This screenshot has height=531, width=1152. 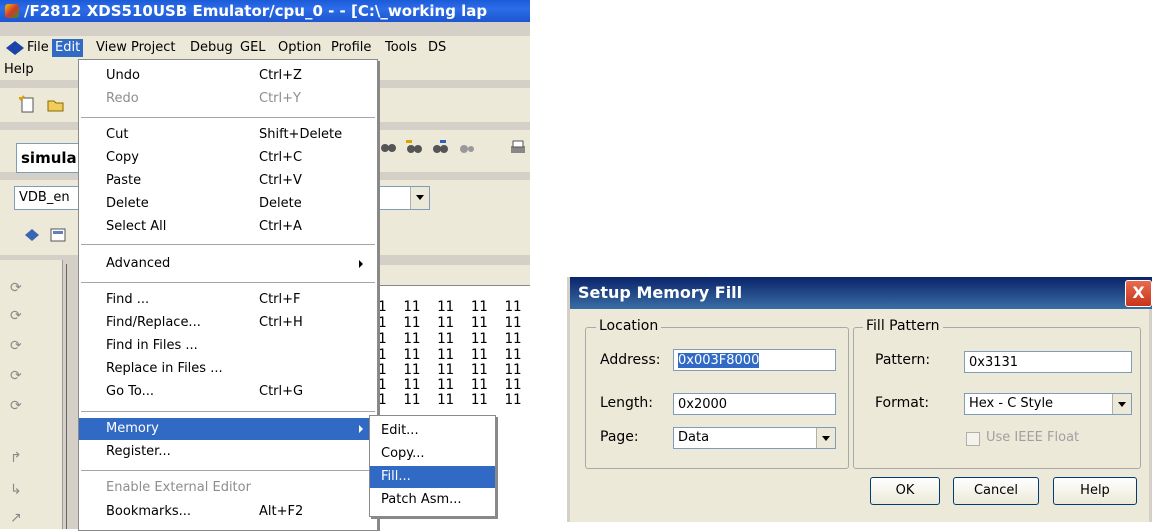 I want to click on menu-dsp: DS, so click(x=437, y=48).